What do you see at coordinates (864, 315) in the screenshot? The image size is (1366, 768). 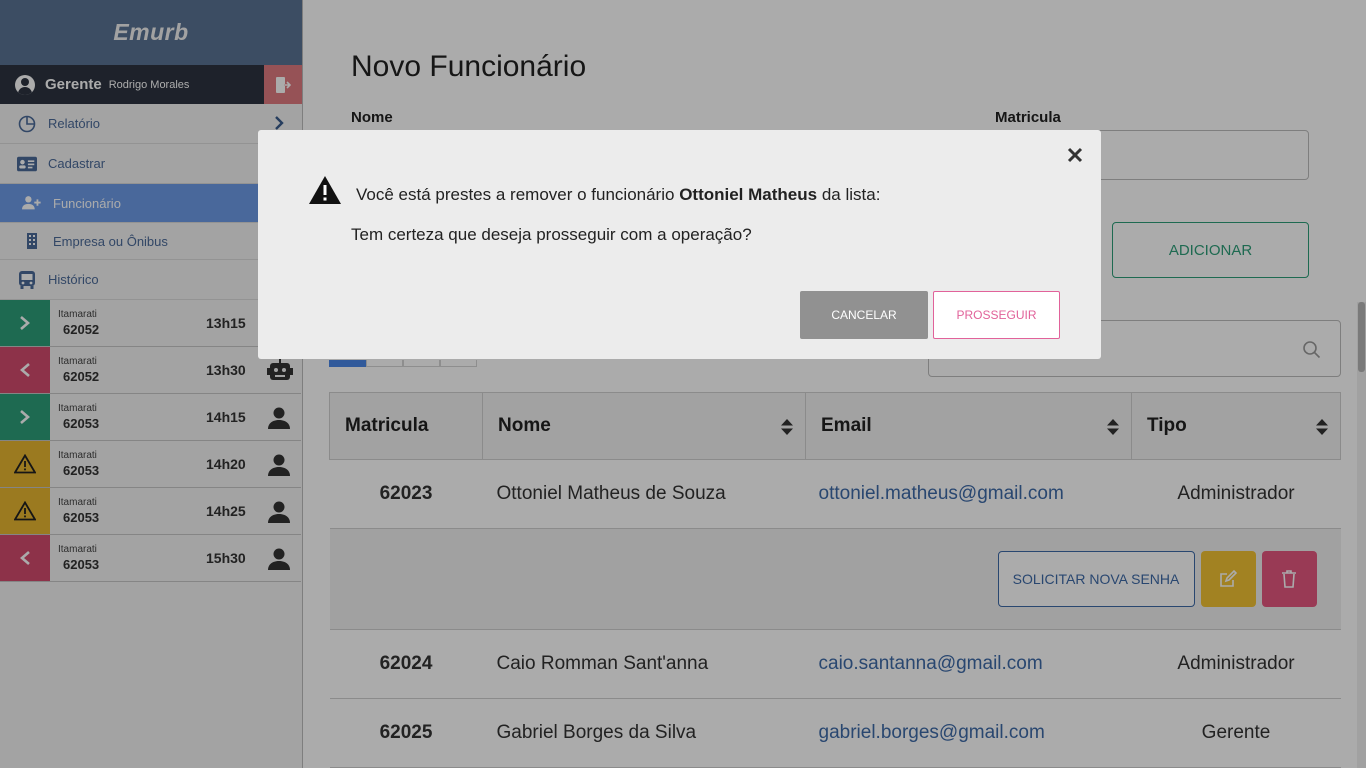 I see `cancel-button: CANCELAR` at bounding box center [864, 315].